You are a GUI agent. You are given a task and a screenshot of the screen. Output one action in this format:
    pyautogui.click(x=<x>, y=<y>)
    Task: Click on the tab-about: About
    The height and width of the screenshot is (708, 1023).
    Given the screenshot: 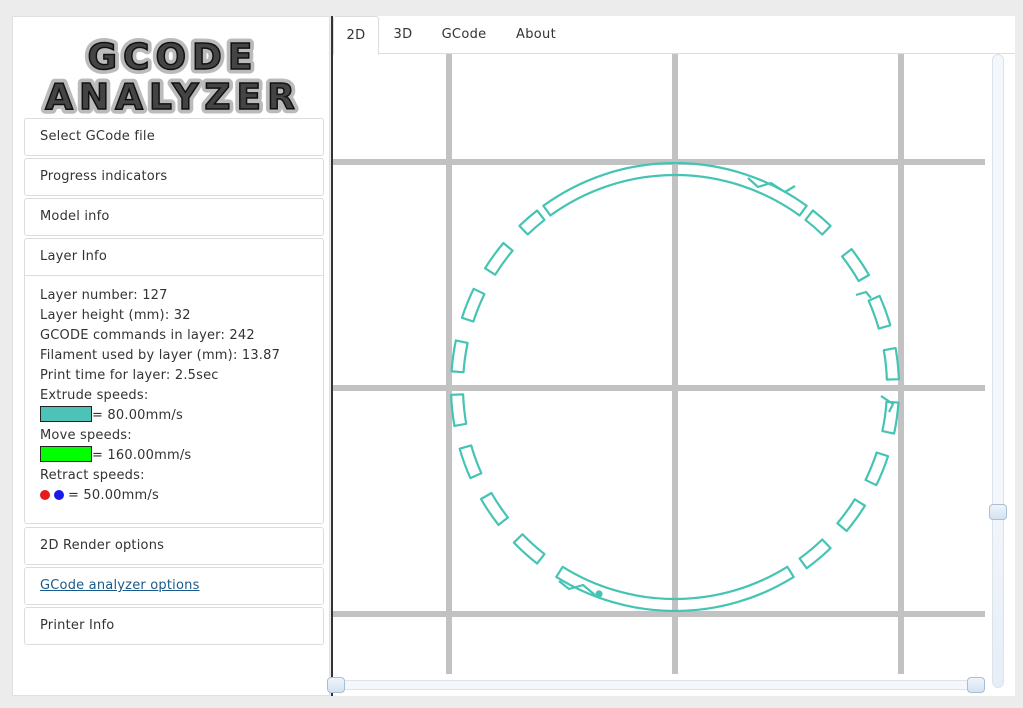 What is the action you would take?
    pyautogui.click(x=536, y=35)
    